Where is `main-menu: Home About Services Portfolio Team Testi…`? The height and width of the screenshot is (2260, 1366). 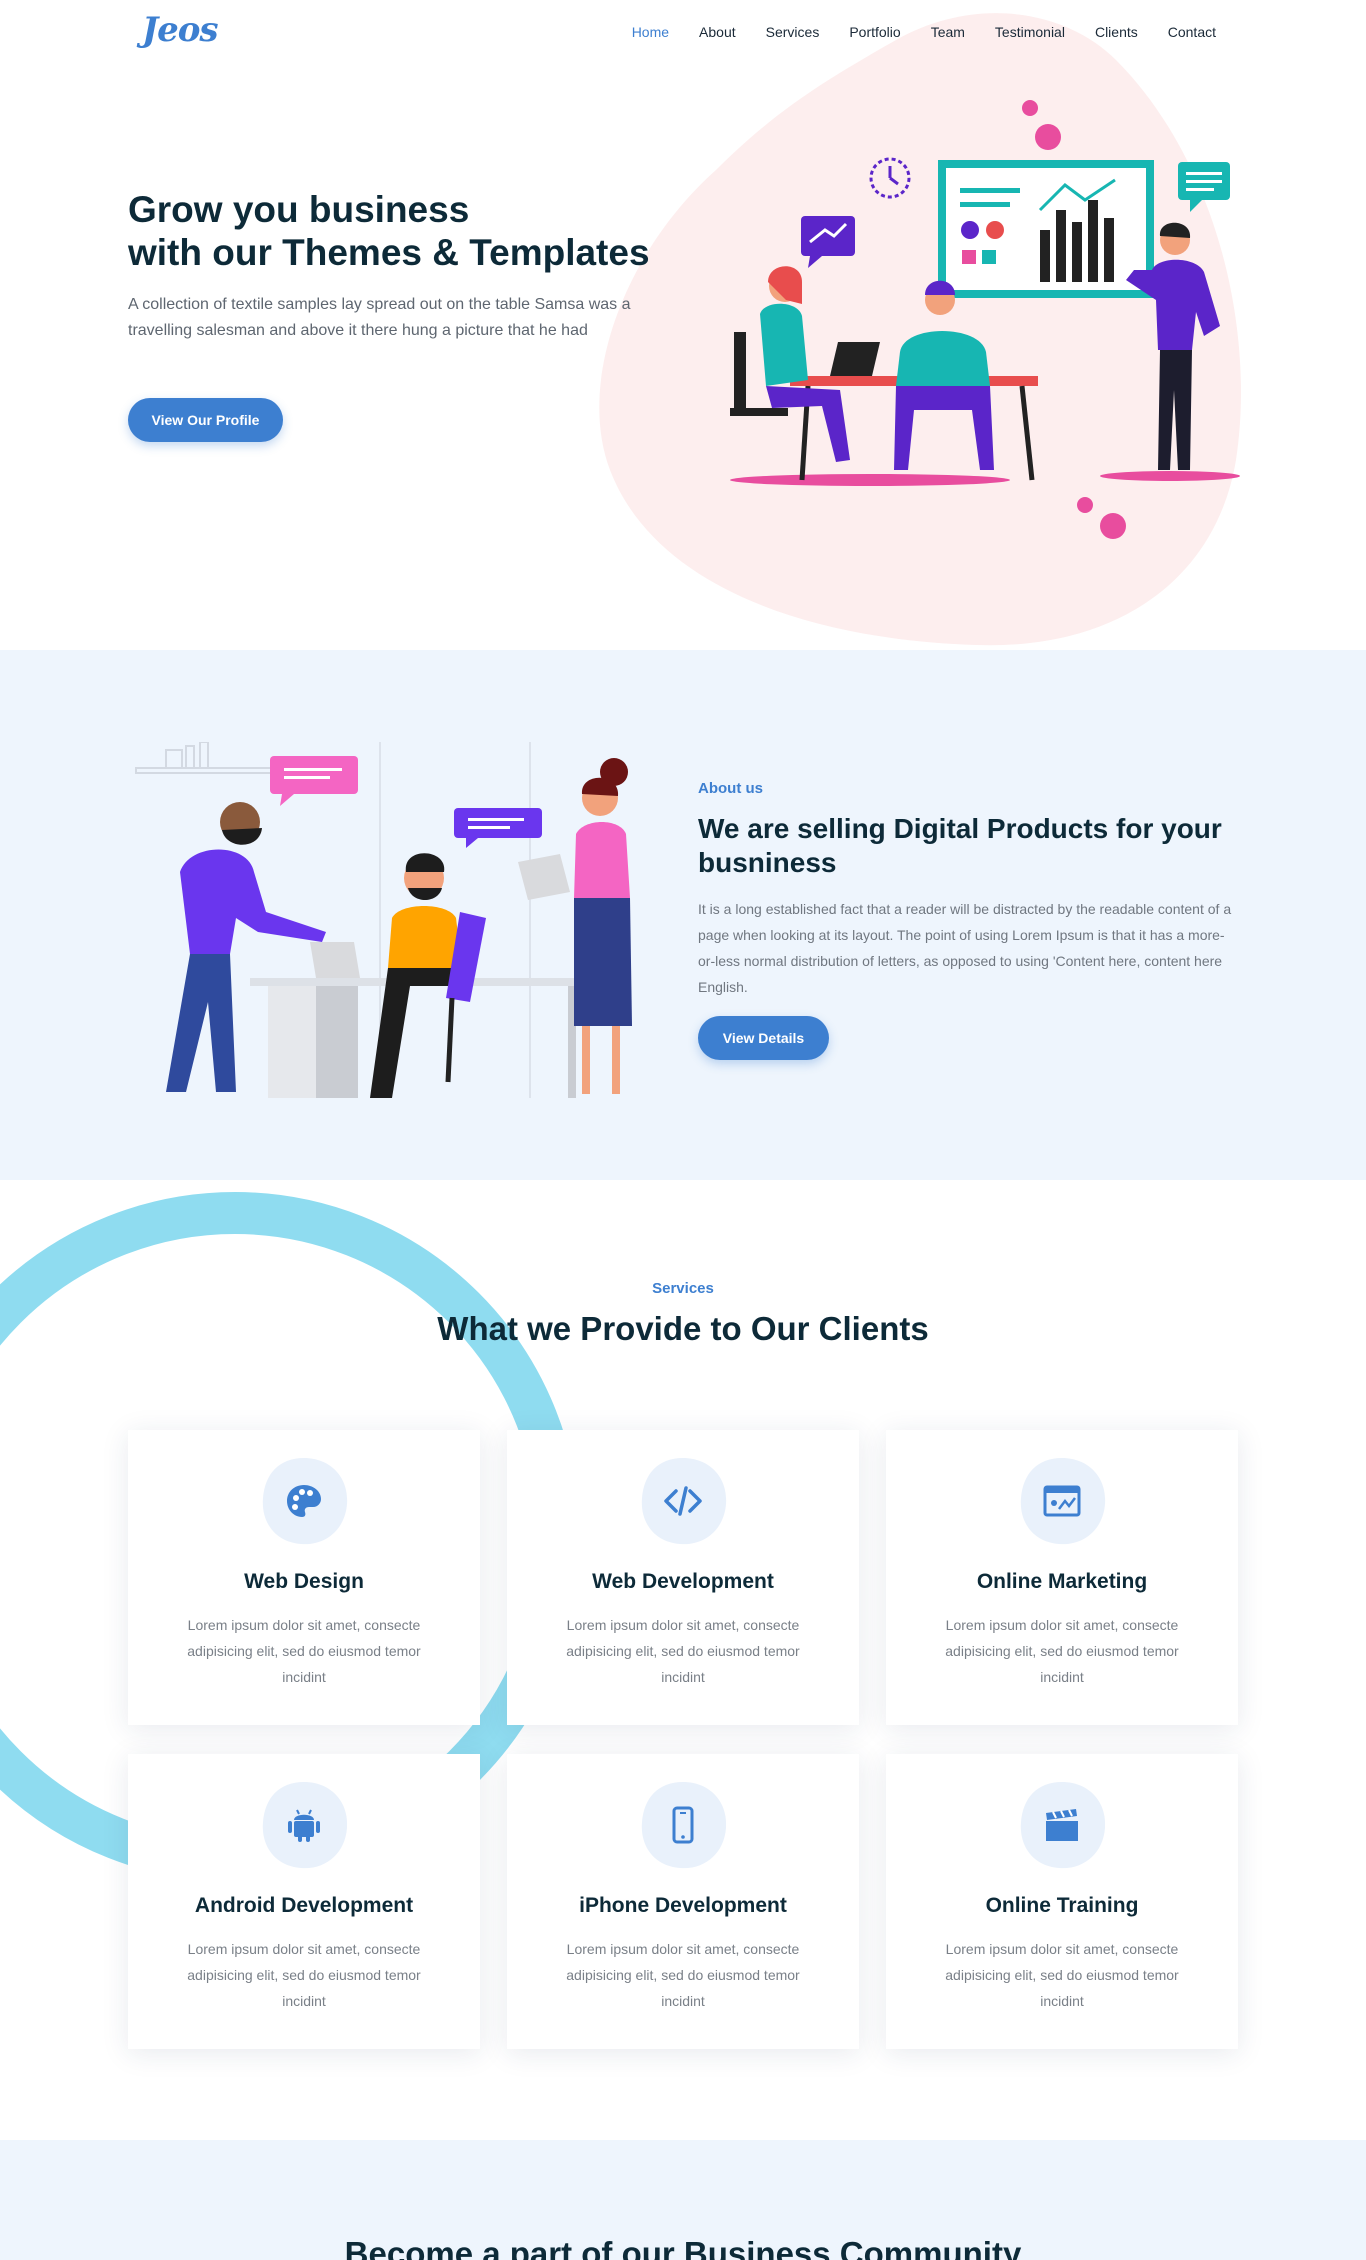
main-menu: Home About Services Portfolio Team Testi… is located at coordinates (909, 32).